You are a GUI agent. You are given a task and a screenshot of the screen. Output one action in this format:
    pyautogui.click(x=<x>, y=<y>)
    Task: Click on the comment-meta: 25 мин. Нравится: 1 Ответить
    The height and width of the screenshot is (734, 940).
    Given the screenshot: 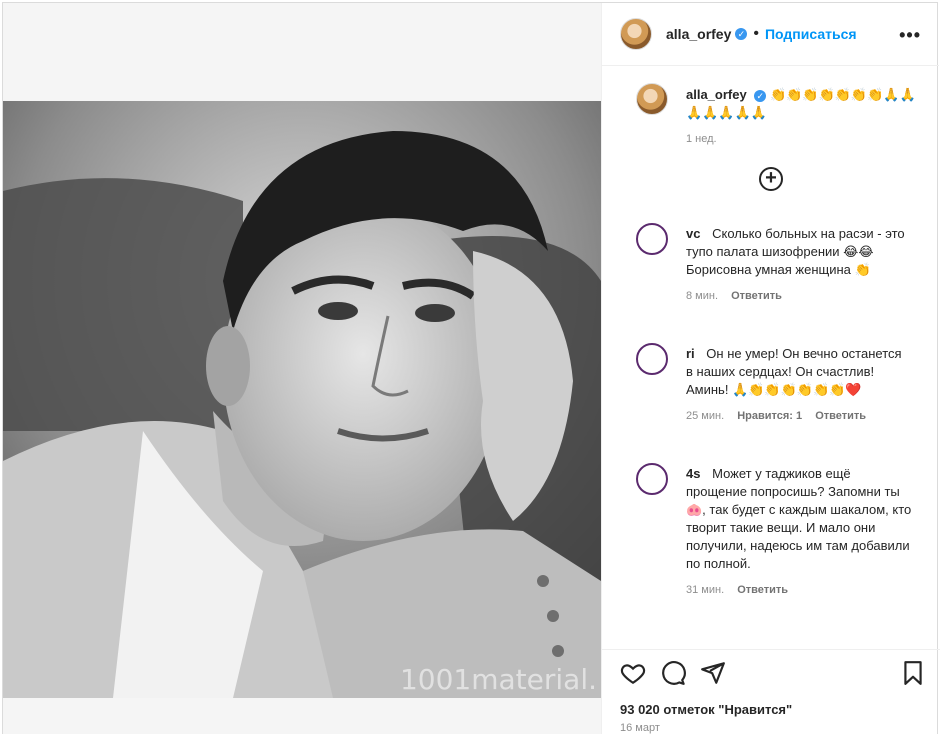 What is the action you would take?
    pyautogui.click(x=799, y=416)
    